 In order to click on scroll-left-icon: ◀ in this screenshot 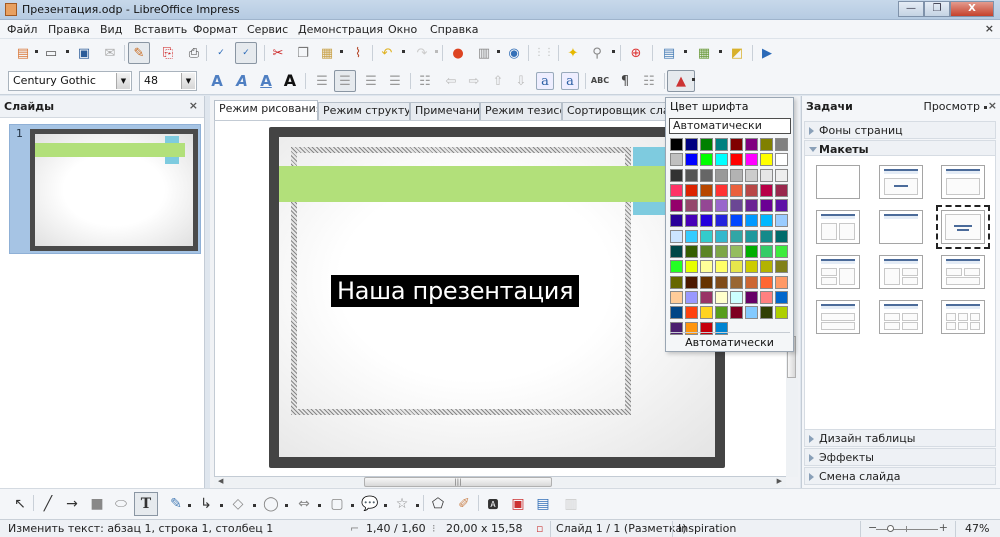, I will do `click(220, 481)`.